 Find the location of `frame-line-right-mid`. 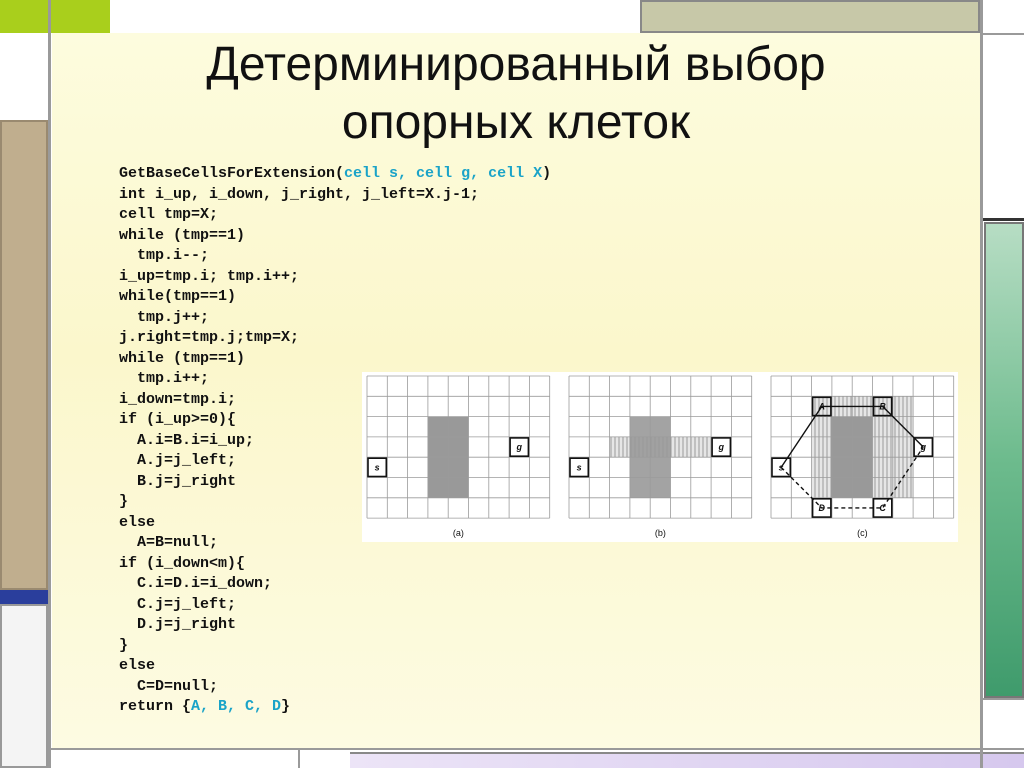

frame-line-right-mid is located at coordinates (1003, 219).